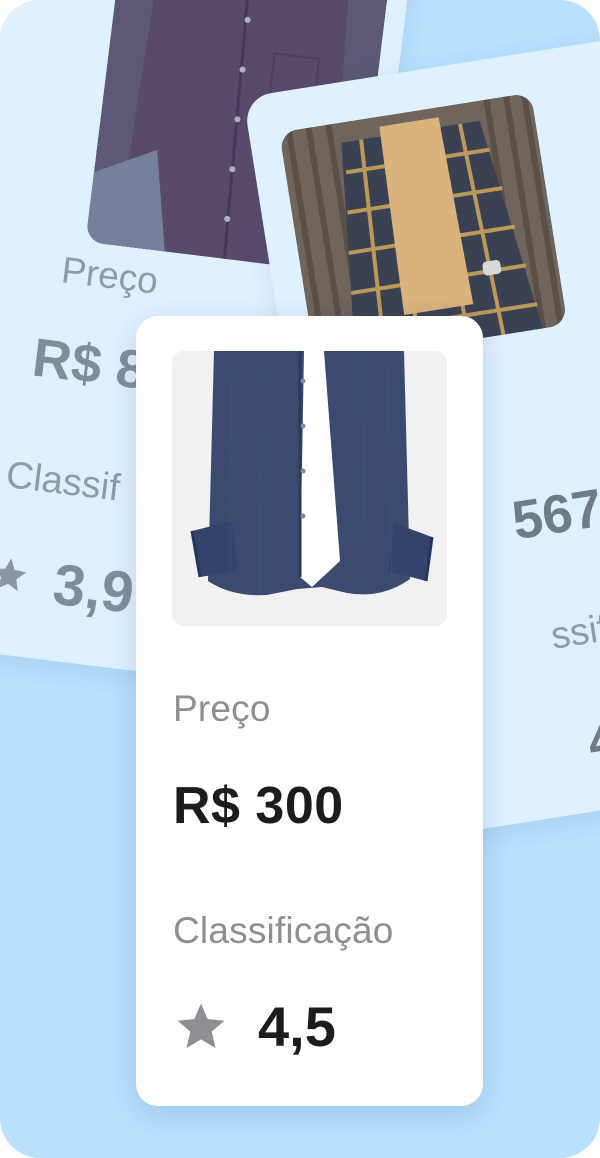 The height and width of the screenshot is (1158, 600). Describe the element at coordinates (222, 708) in the screenshot. I see `price-label: Preço` at that location.